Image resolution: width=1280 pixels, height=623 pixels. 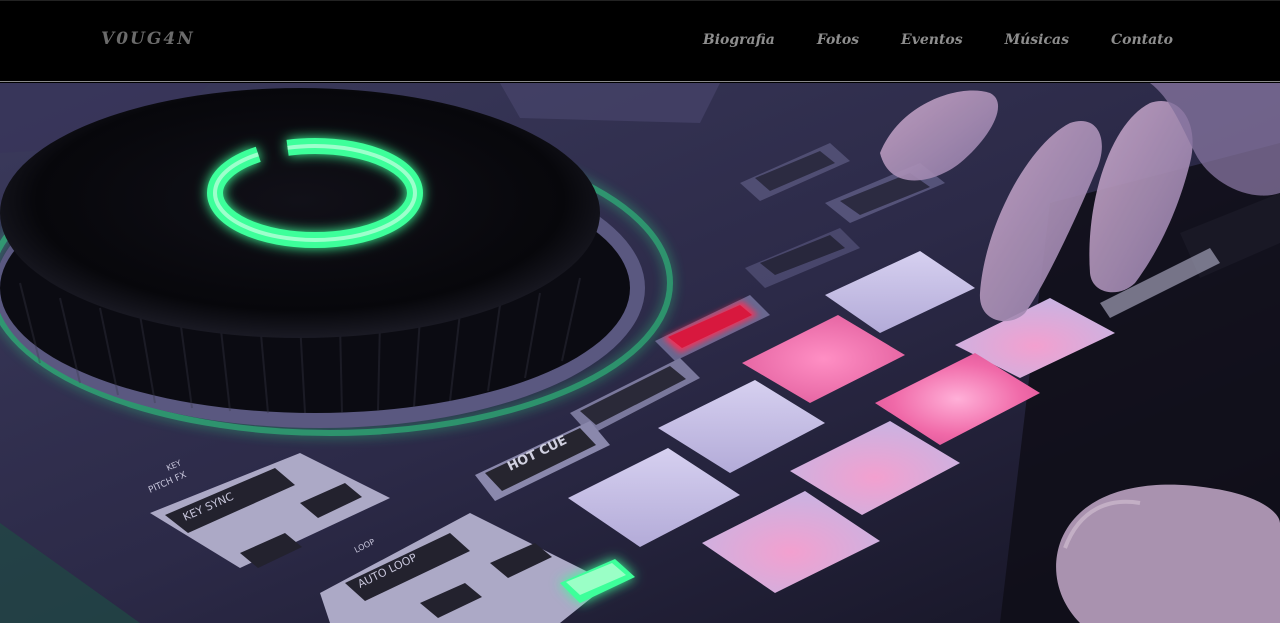 I want to click on nav-link-biografia: Biografia, so click(x=739, y=40).